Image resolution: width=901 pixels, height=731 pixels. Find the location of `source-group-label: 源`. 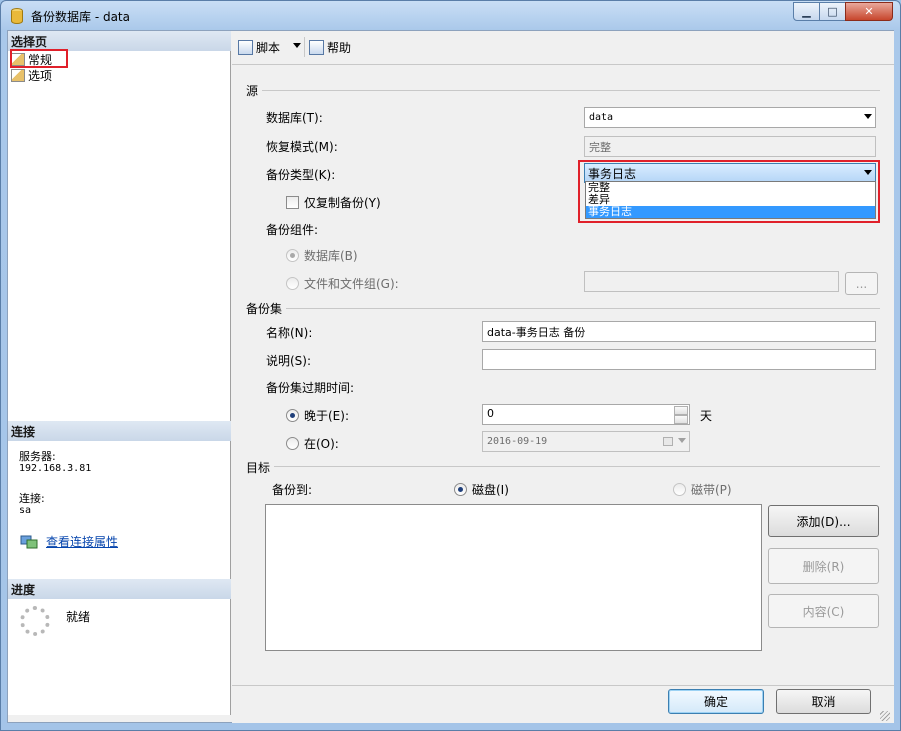

source-group-label: 源 is located at coordinates (252, 91).